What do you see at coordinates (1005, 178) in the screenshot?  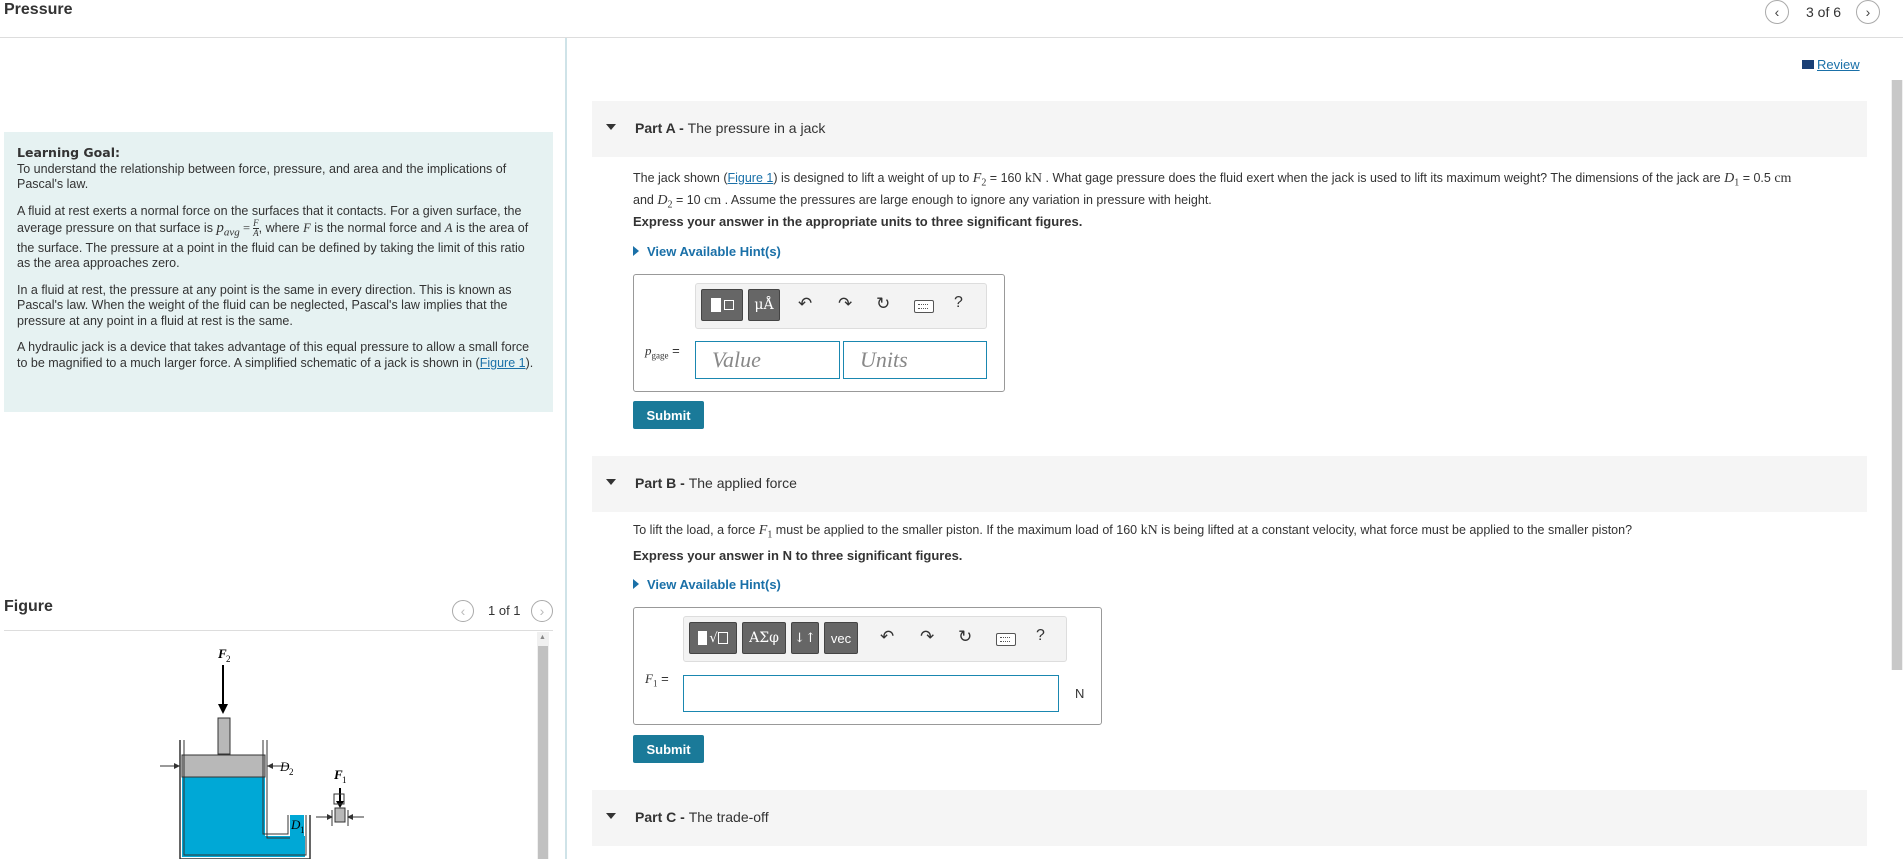 I see `q-text: = 160` at bounding box center [1005, 178].